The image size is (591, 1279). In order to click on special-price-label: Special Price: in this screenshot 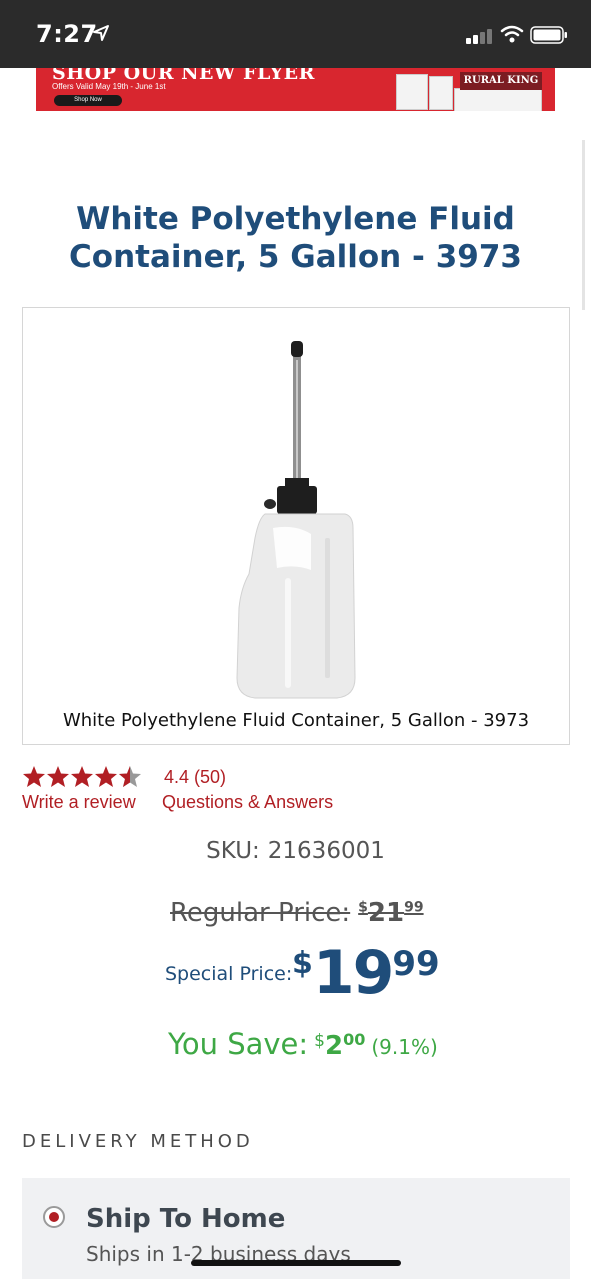, I will do `click(229, 974)`.